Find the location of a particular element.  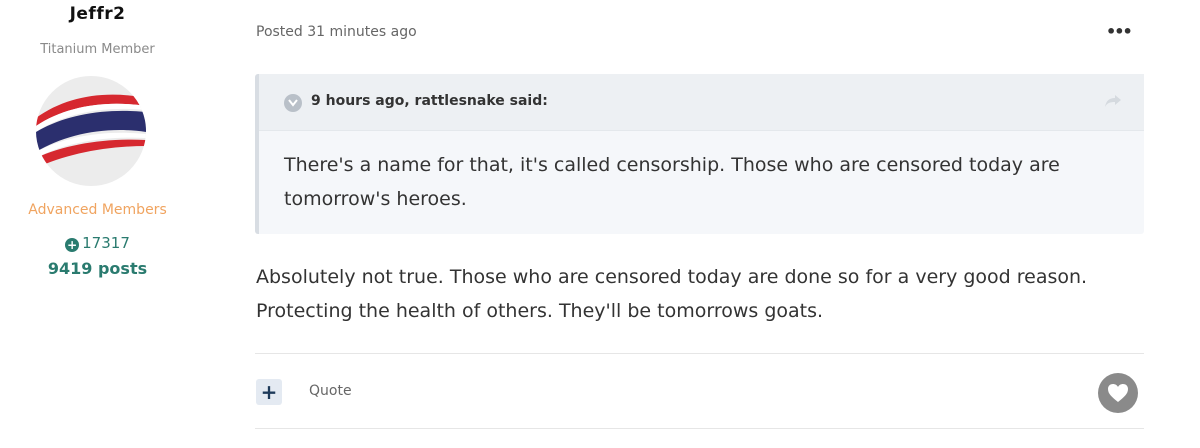

heart-icon is located at coordinates (1118, 393).